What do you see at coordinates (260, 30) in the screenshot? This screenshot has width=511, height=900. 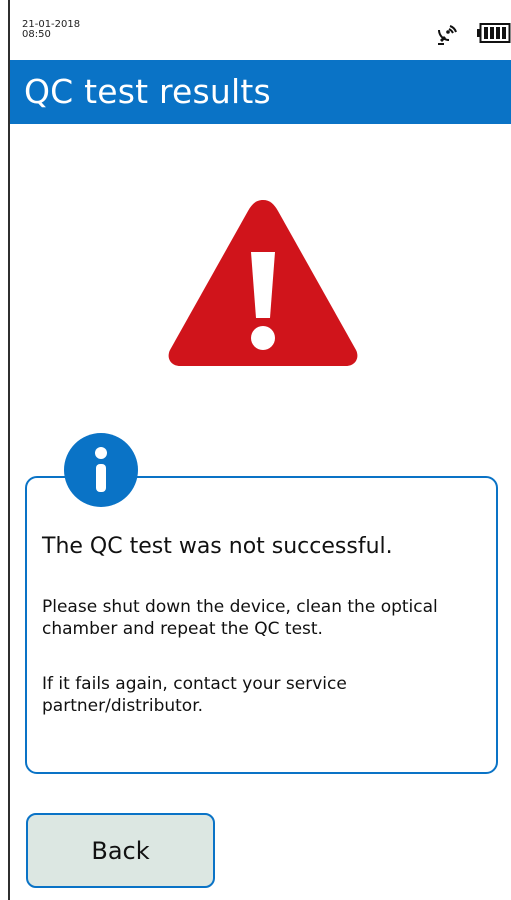 I see `status-bar: 21-01-2018 08:50` at bounding box center [260, 30].